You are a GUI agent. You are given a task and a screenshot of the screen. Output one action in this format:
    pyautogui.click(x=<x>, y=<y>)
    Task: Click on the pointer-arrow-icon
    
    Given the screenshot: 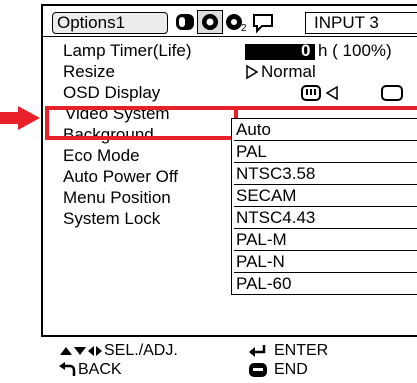 What is the action you would take?
    pyautogui.click(x=20, y=118)
    